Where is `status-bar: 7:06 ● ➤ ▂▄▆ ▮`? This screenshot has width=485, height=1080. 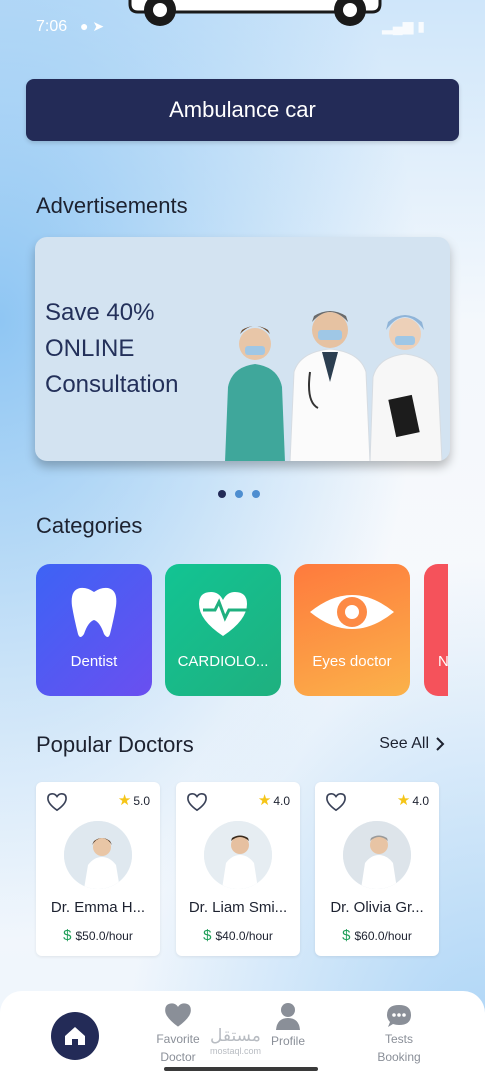 status-bar: 7:06 ● ➤ ▂▄▆ ▮ is located at coordinates (242, 27).